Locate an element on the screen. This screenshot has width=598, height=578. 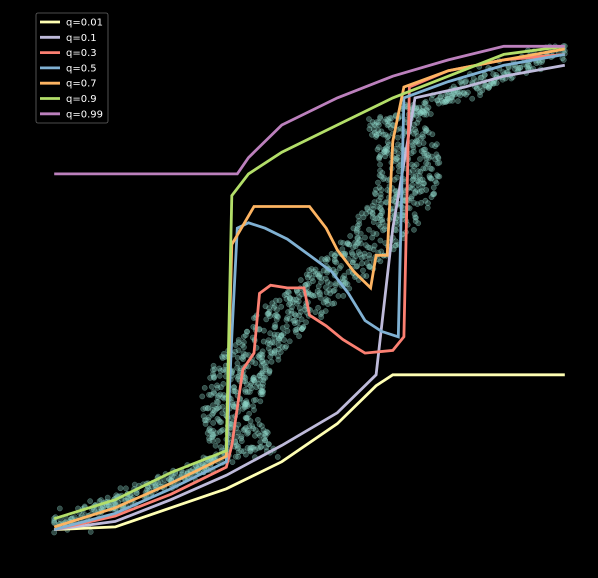
legend-label: q=0.99 is located at coordinates (84, 114).